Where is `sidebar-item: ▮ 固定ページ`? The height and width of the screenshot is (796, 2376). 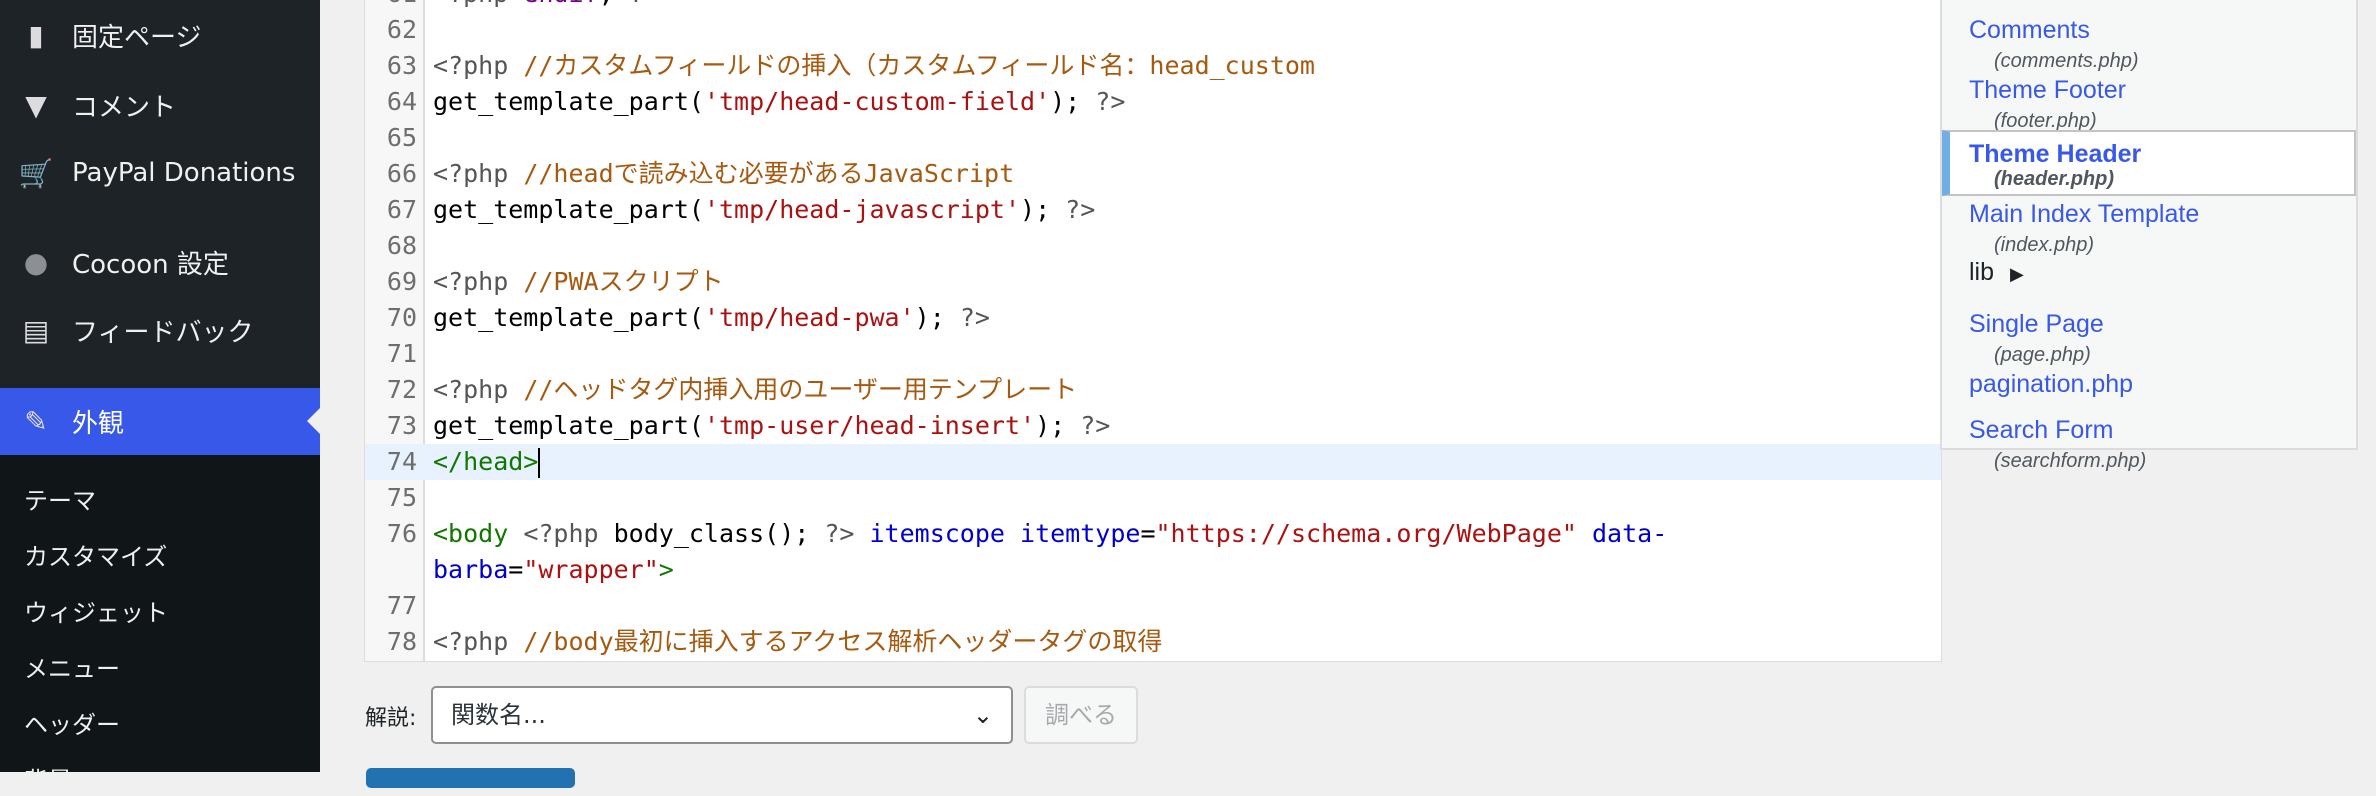
sidebar-item: ▮ 固定ページ is located at coordinates (160, 35).